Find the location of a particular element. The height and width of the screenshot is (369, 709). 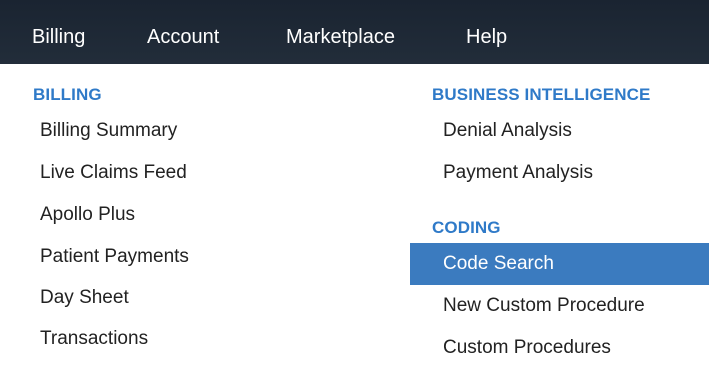

menu-item-live-claims-feed: Live Claims Feed is located at coordinates (205, 173).